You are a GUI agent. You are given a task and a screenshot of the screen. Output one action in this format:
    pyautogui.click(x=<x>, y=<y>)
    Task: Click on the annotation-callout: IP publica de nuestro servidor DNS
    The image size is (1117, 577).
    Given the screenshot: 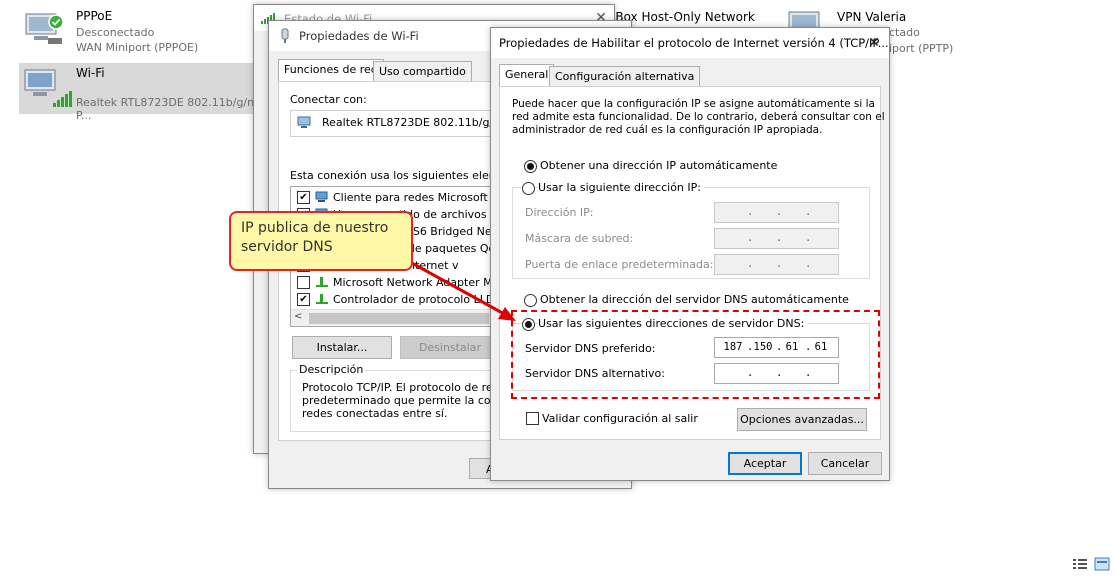 What is the action you would take?
    pyautogui.click(x=321, y=241)
    